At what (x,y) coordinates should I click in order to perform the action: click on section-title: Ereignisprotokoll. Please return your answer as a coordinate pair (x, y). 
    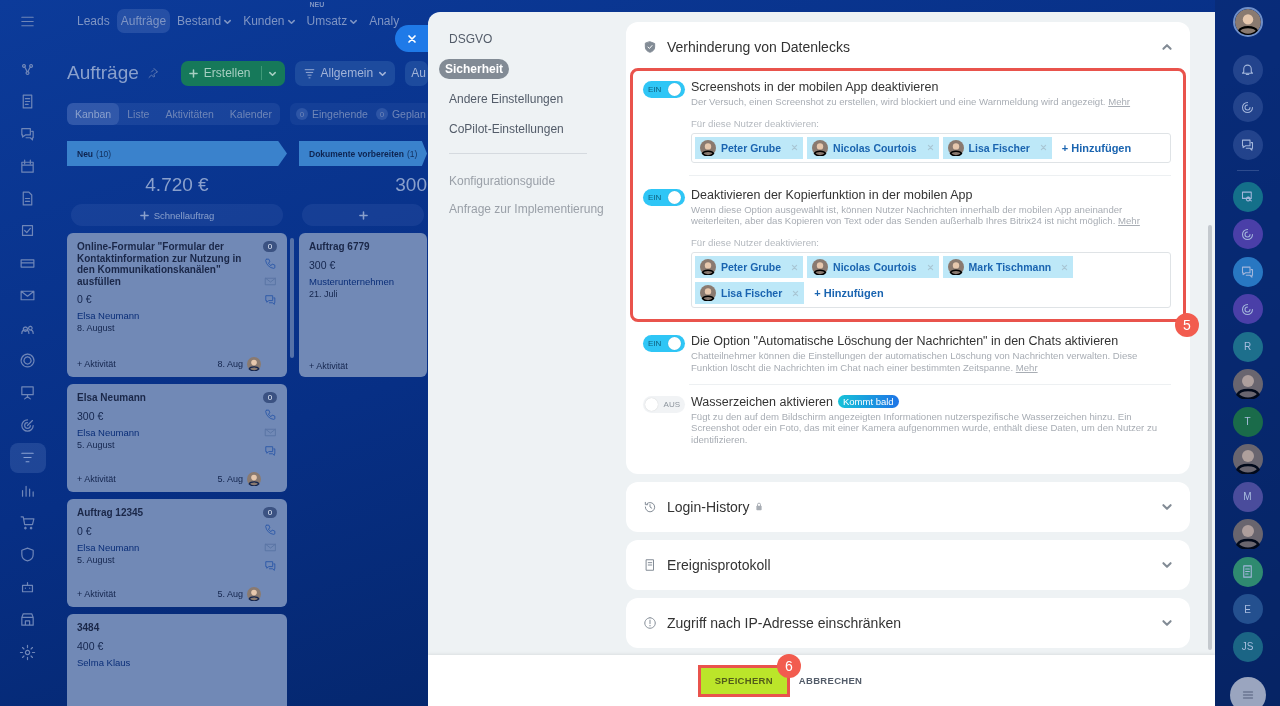
    Looking at the image, I should click on (719, 564).